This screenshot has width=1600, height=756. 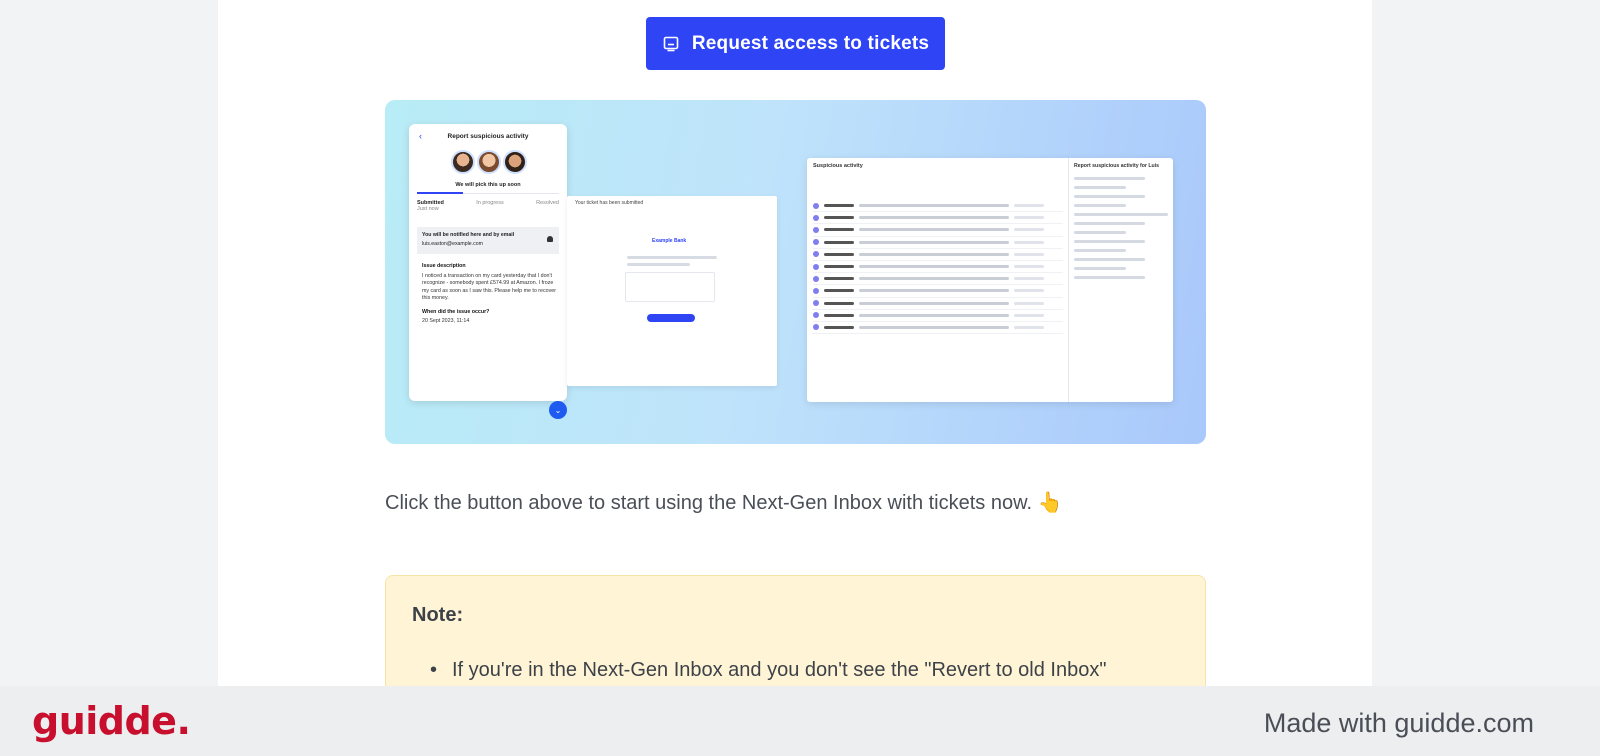 What do you see at coordinates (488, 136) in the screenshot?
I see `mobile-title: Report suspicious activity` at bounding box center [488, 136].